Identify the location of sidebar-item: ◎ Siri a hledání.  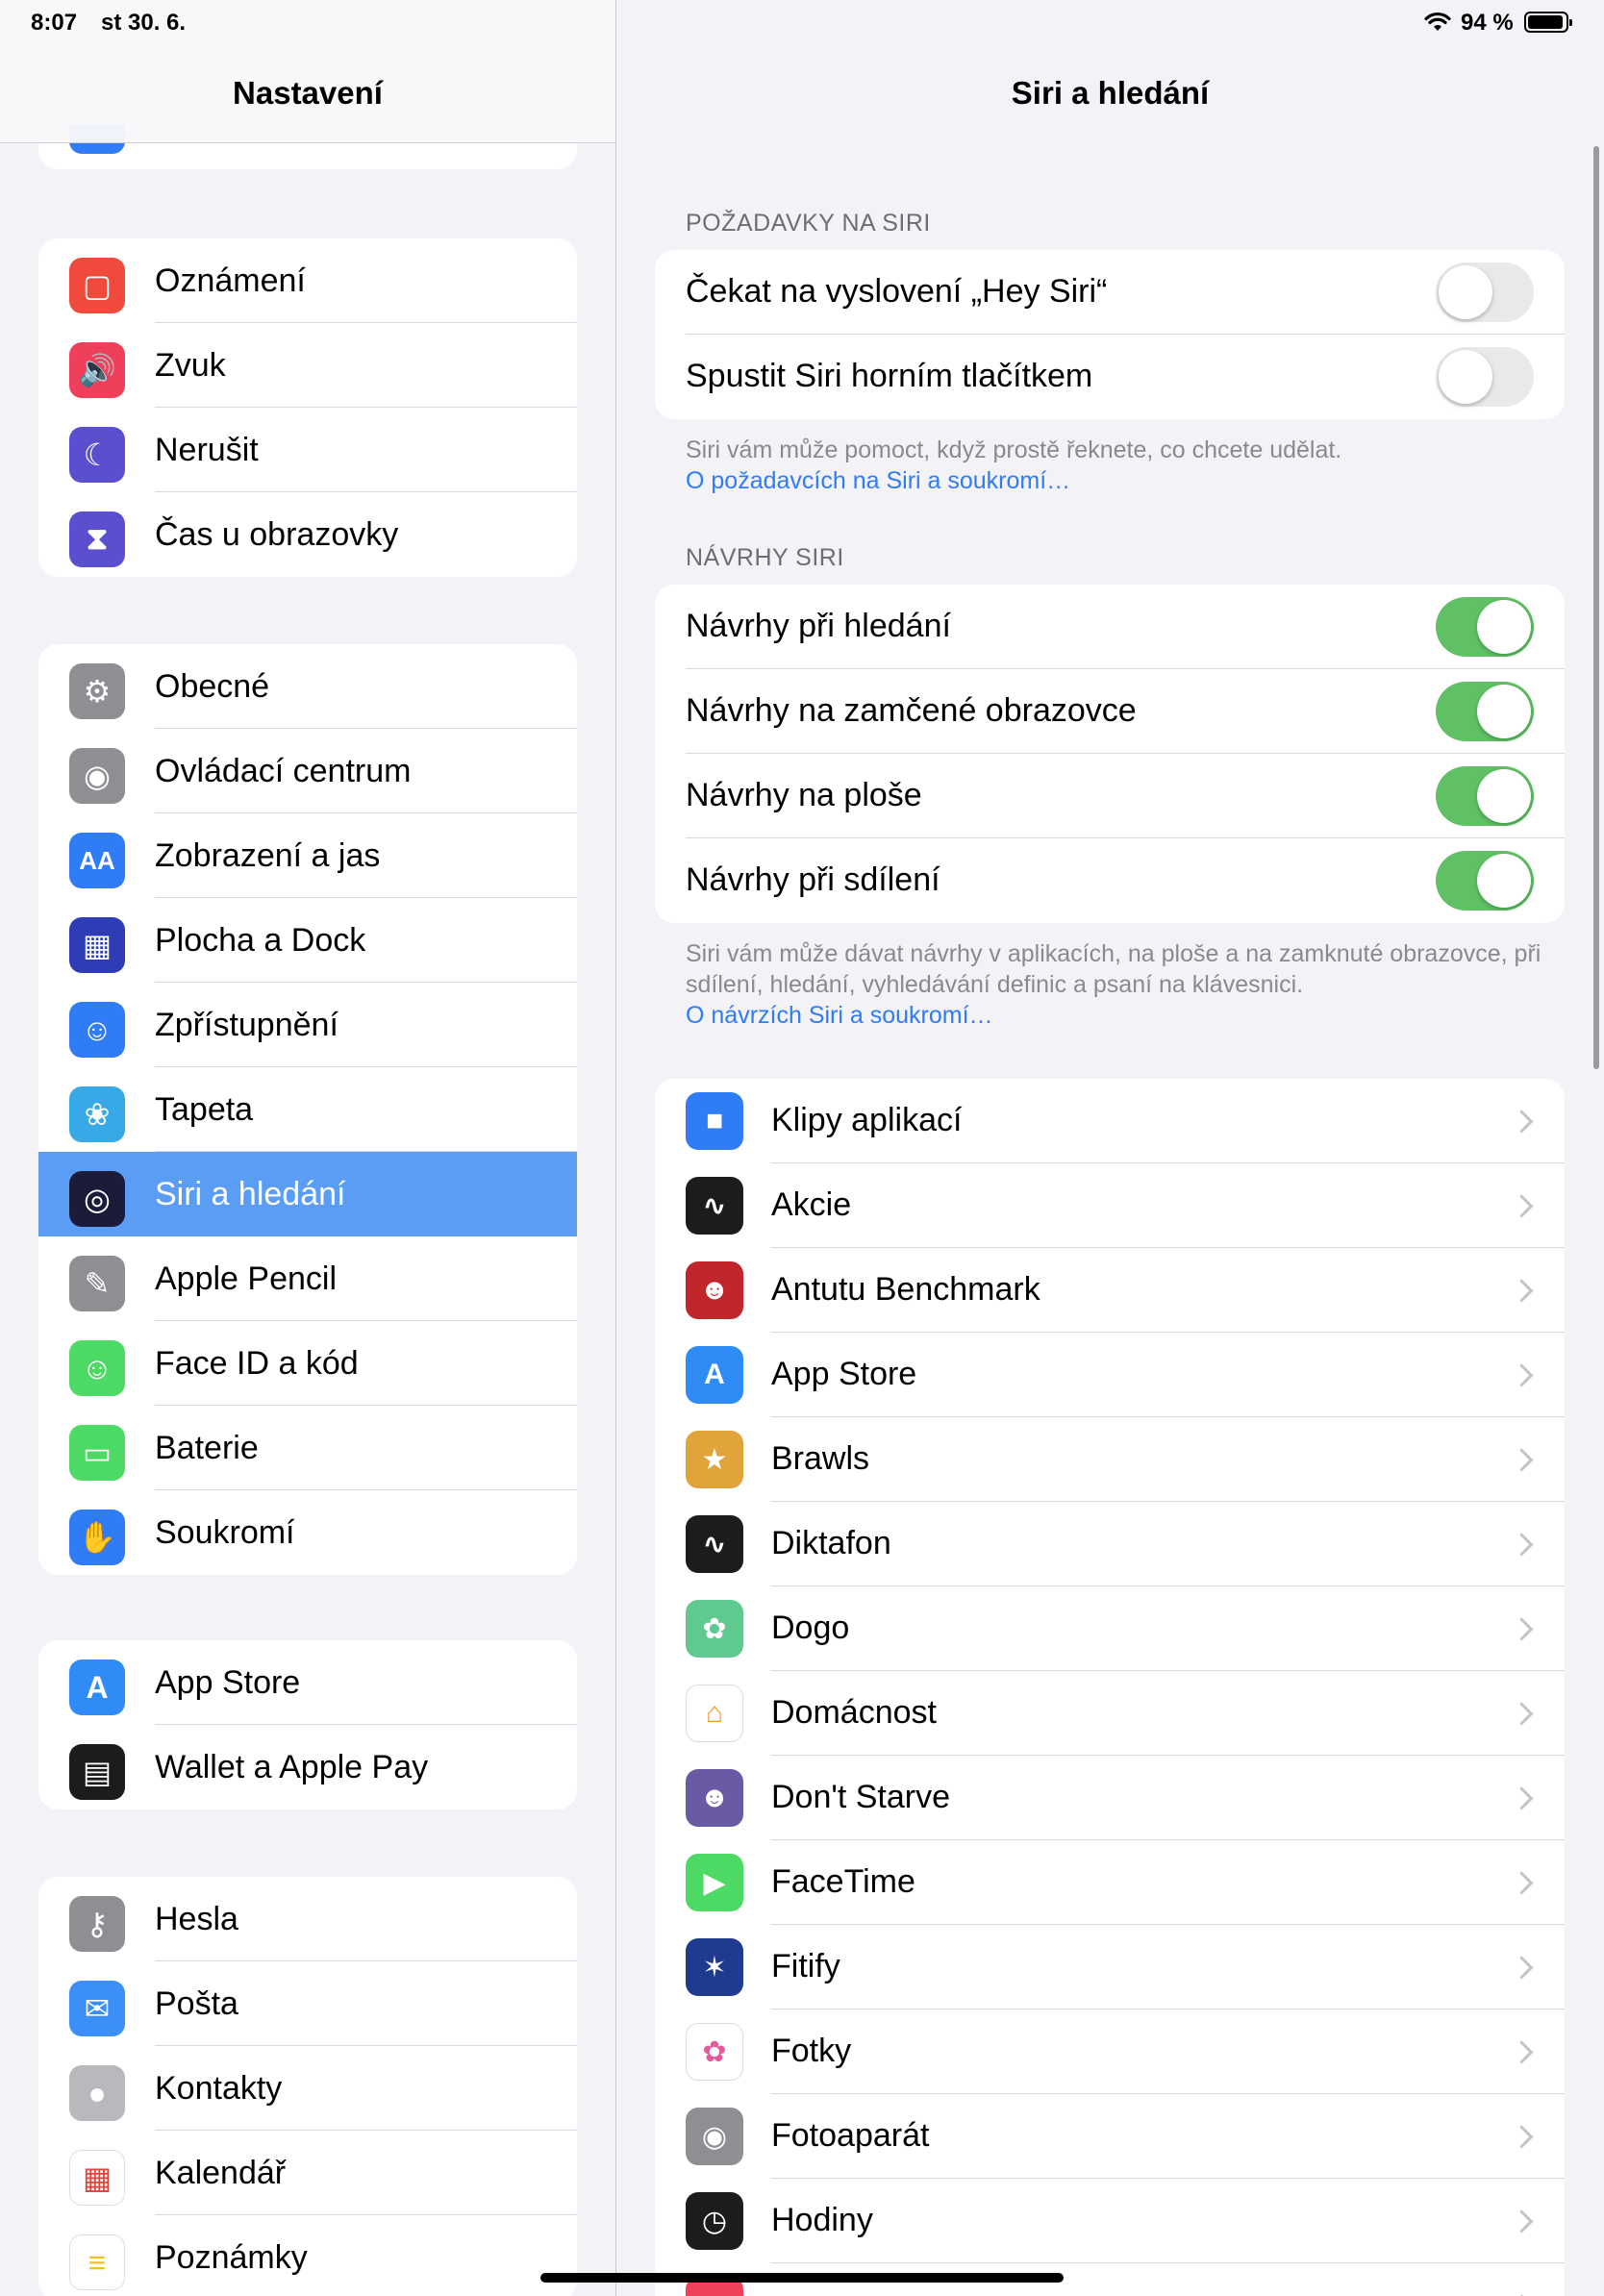
(307, 1194).